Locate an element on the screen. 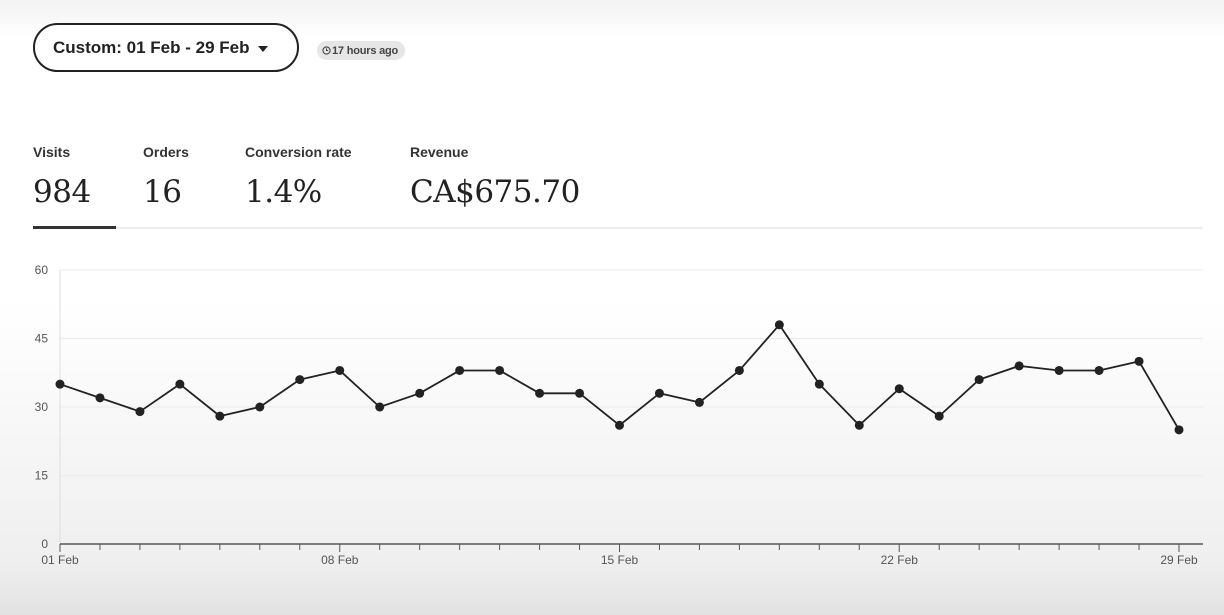  x-tick-label: 01 Feb is located at coordinates (60, 560).